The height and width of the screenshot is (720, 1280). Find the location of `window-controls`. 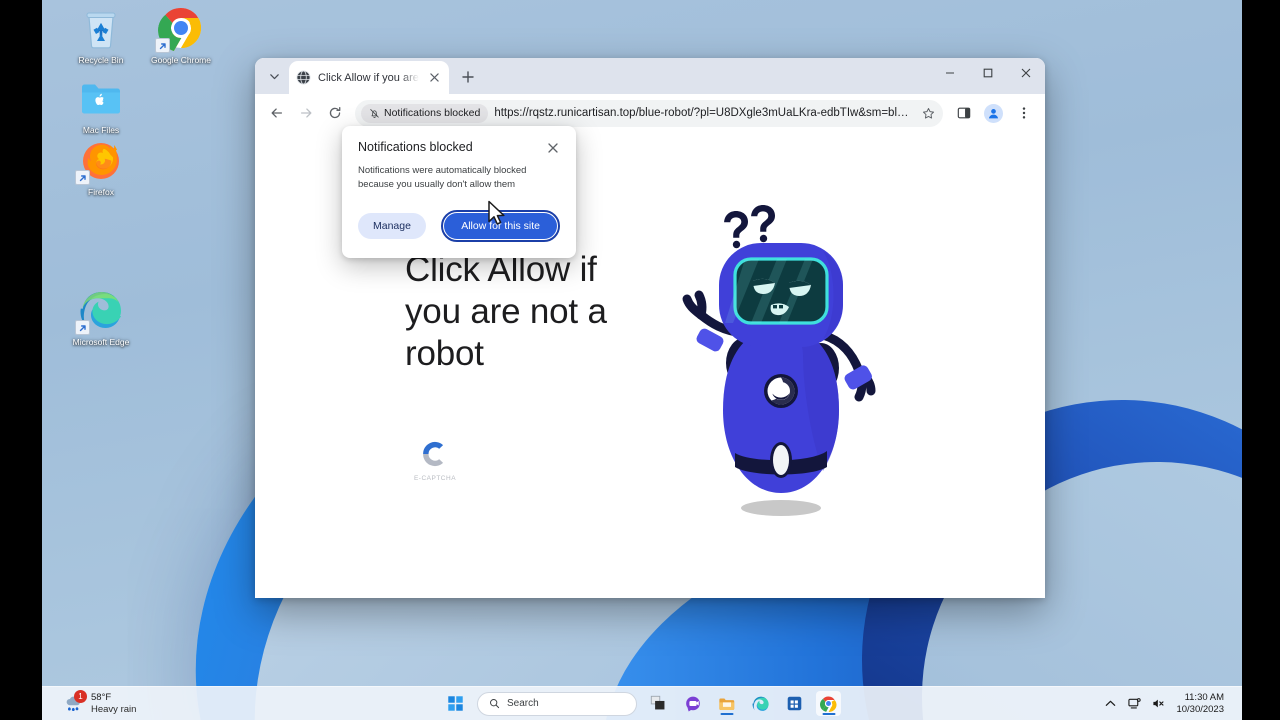

window-controls is located at coordinates (988, 76).